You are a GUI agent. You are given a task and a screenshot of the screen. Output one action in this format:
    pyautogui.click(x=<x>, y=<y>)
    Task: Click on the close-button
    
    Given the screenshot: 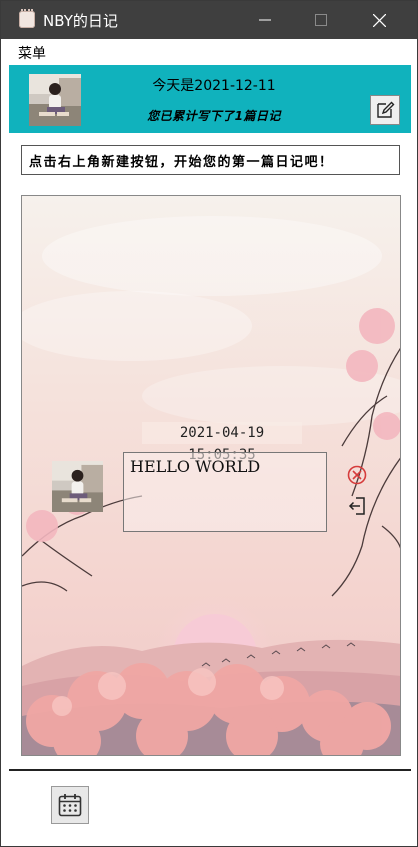 What is the action you would take?
    pyautogui.click(x=379, y=20)
    